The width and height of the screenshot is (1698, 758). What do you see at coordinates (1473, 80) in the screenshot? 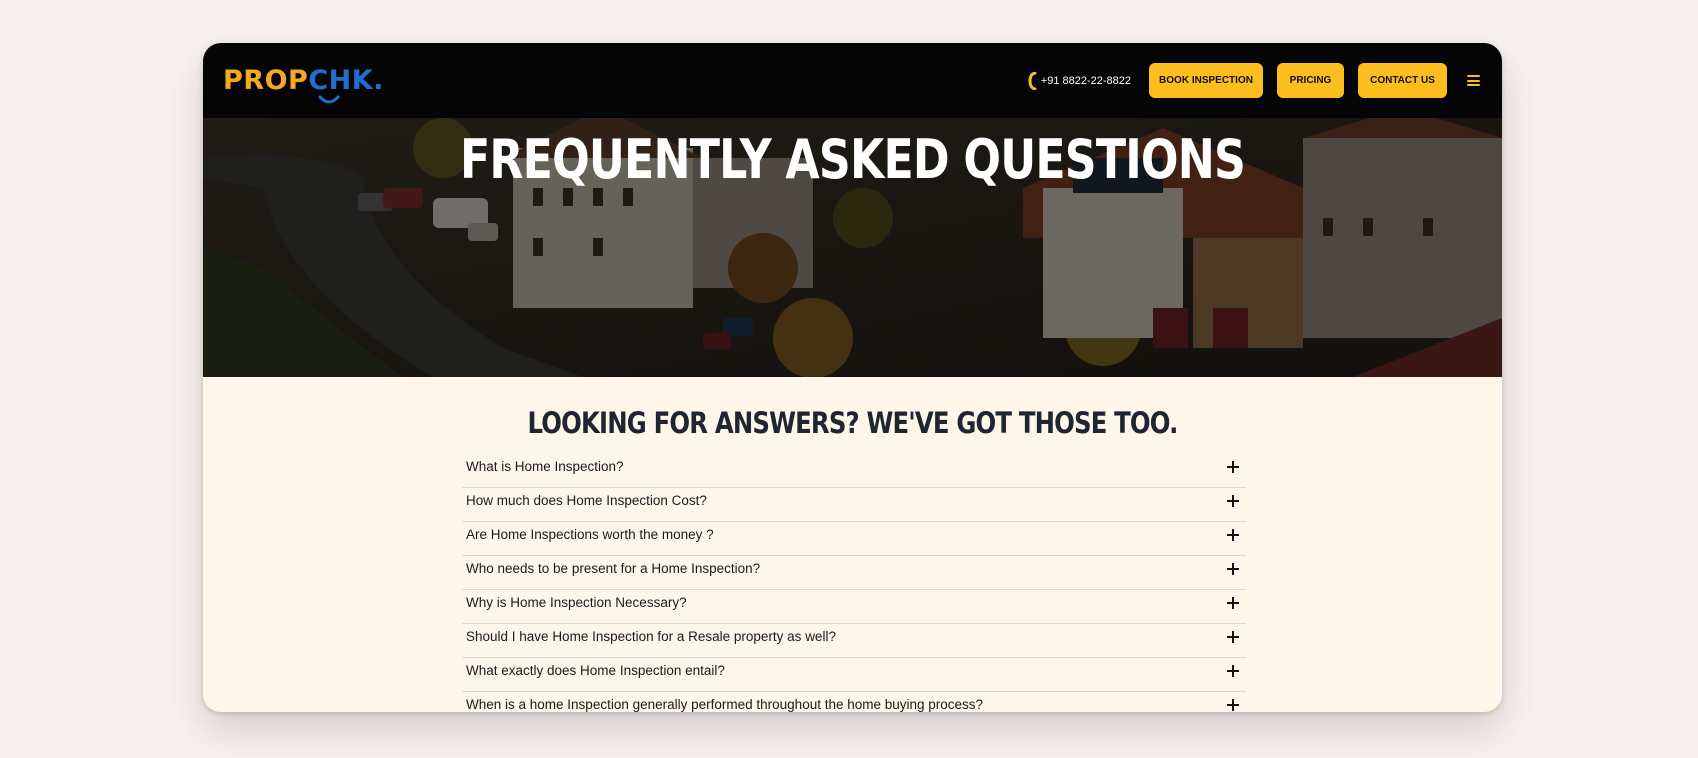
I see `hamburger-menu-icon` at bounding box center [1473, 80].